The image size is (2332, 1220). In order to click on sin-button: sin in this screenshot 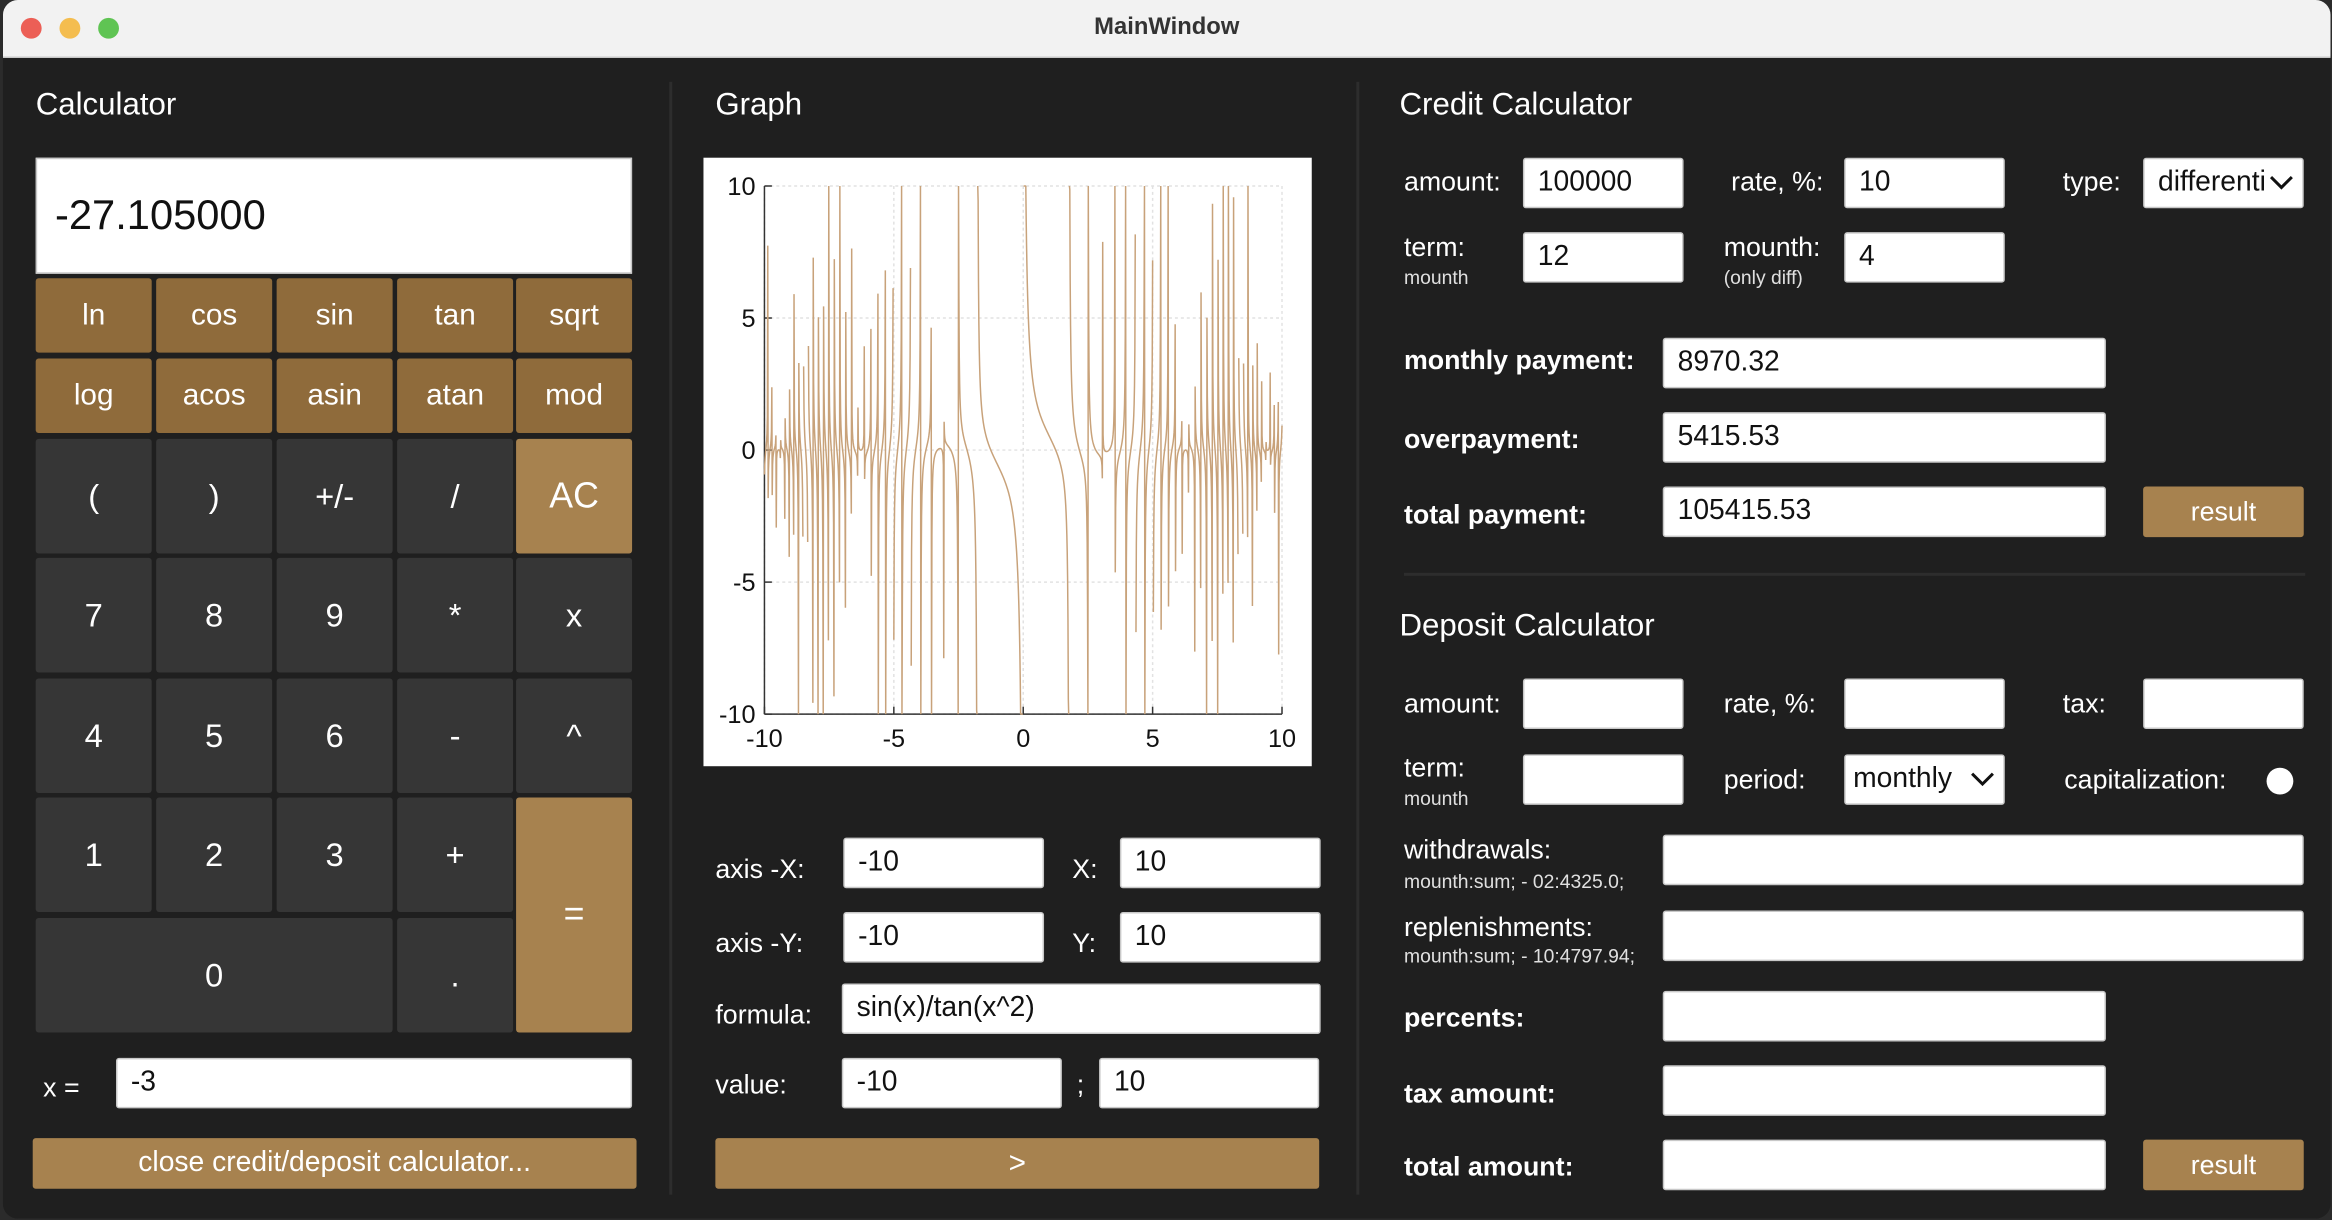, I will do `click(334, 315)`.